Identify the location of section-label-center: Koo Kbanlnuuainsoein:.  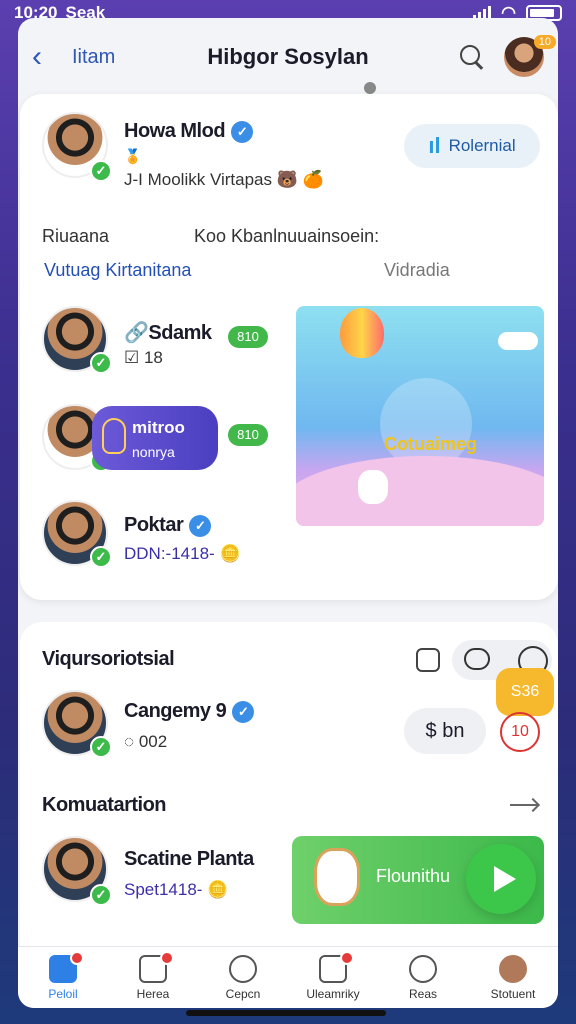
(287, 236).